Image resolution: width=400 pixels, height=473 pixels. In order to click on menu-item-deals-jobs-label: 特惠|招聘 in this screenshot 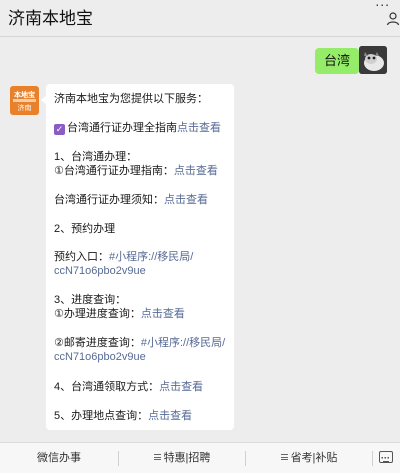, I will do `click(187, 458)`.